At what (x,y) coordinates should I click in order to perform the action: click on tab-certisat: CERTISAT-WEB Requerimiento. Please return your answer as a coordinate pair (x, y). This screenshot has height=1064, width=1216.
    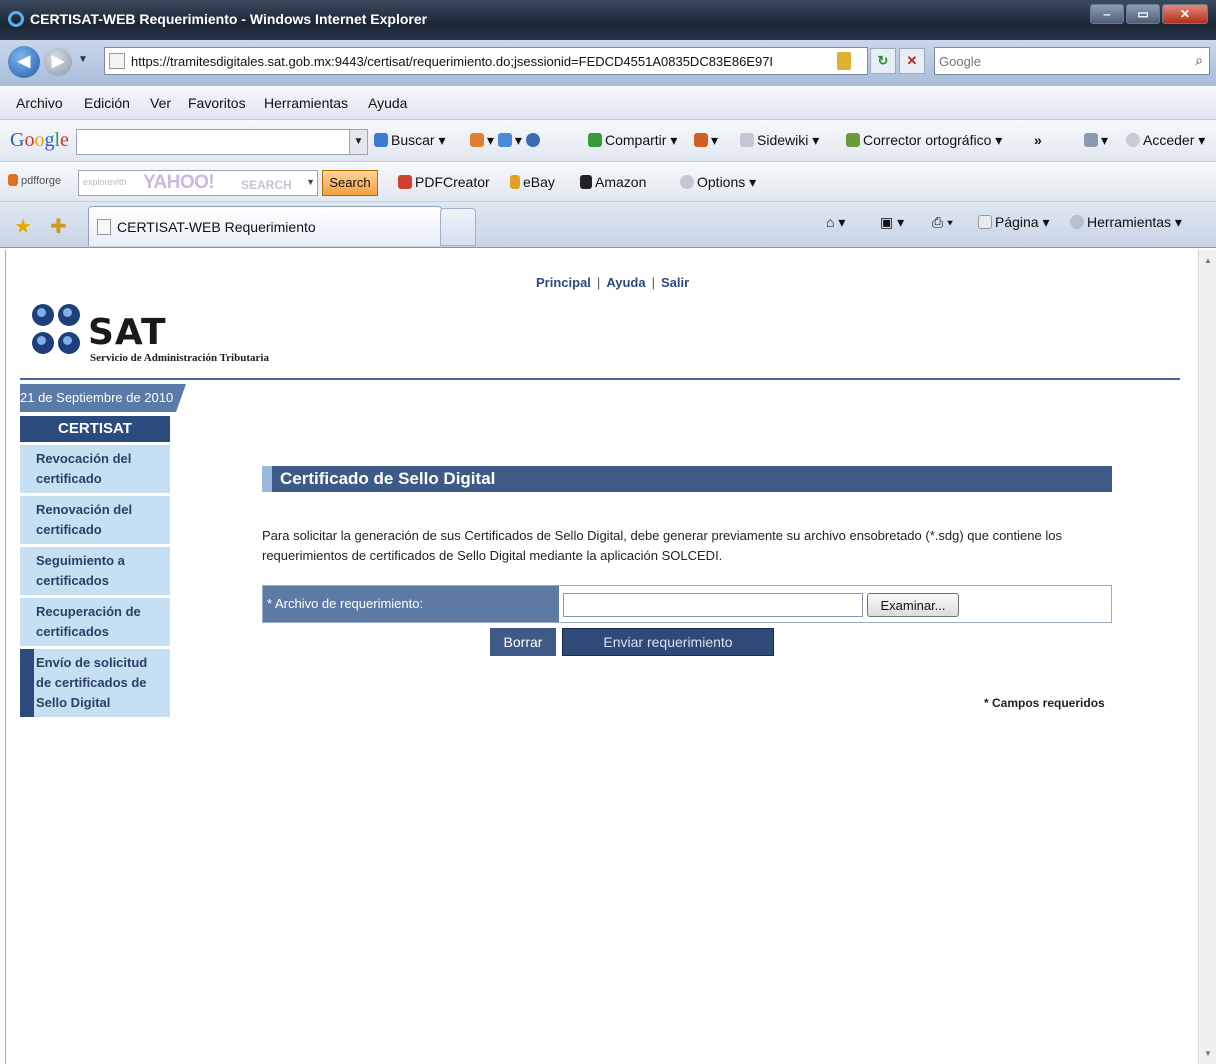
    Looking at the image, I should click on (265, 226).